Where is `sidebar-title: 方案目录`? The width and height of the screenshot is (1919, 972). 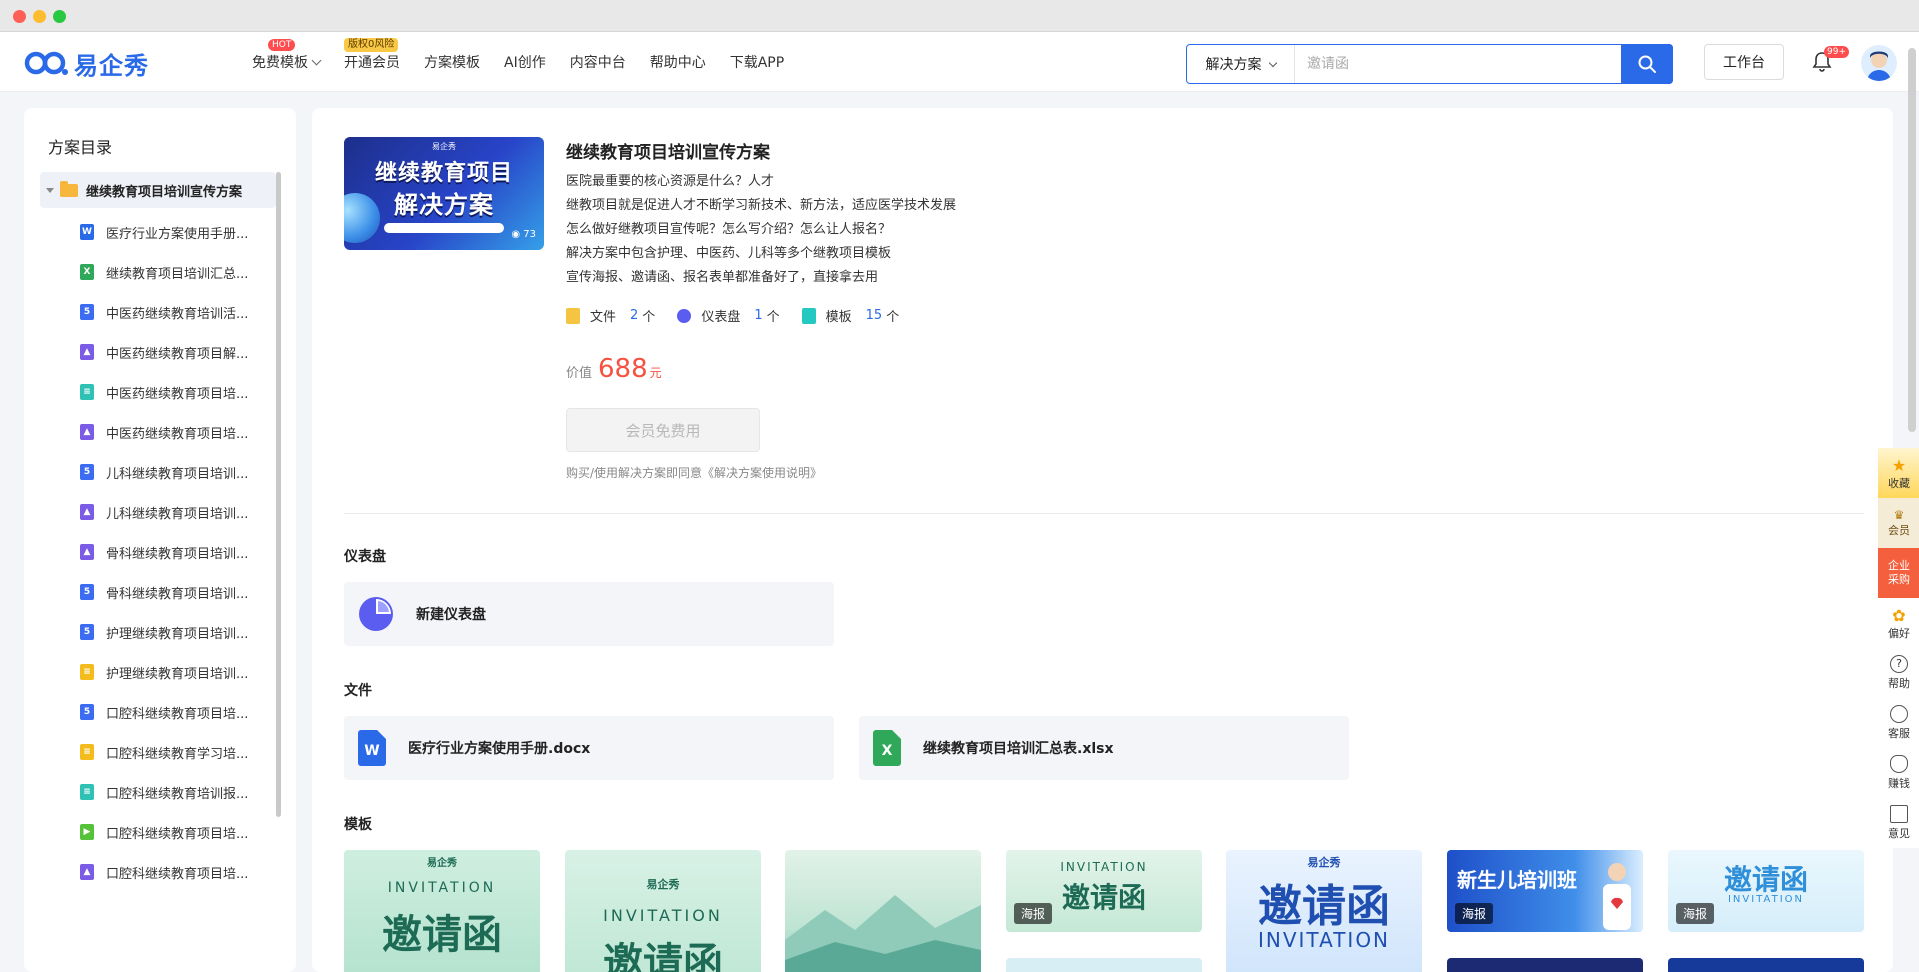 sidebar-title: 方案目录 is located at coordinates (80, 147).